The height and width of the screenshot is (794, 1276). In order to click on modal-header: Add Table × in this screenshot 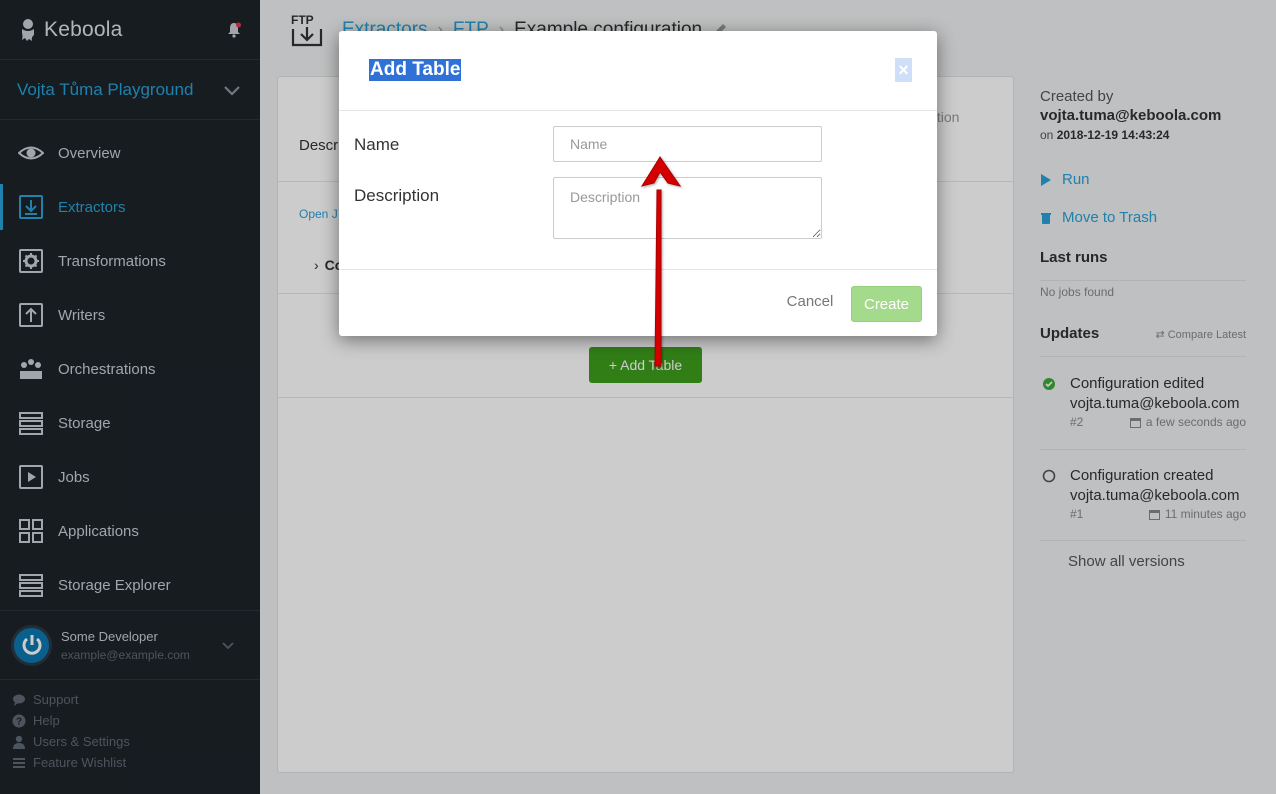, I will do `click(638, 71)`.